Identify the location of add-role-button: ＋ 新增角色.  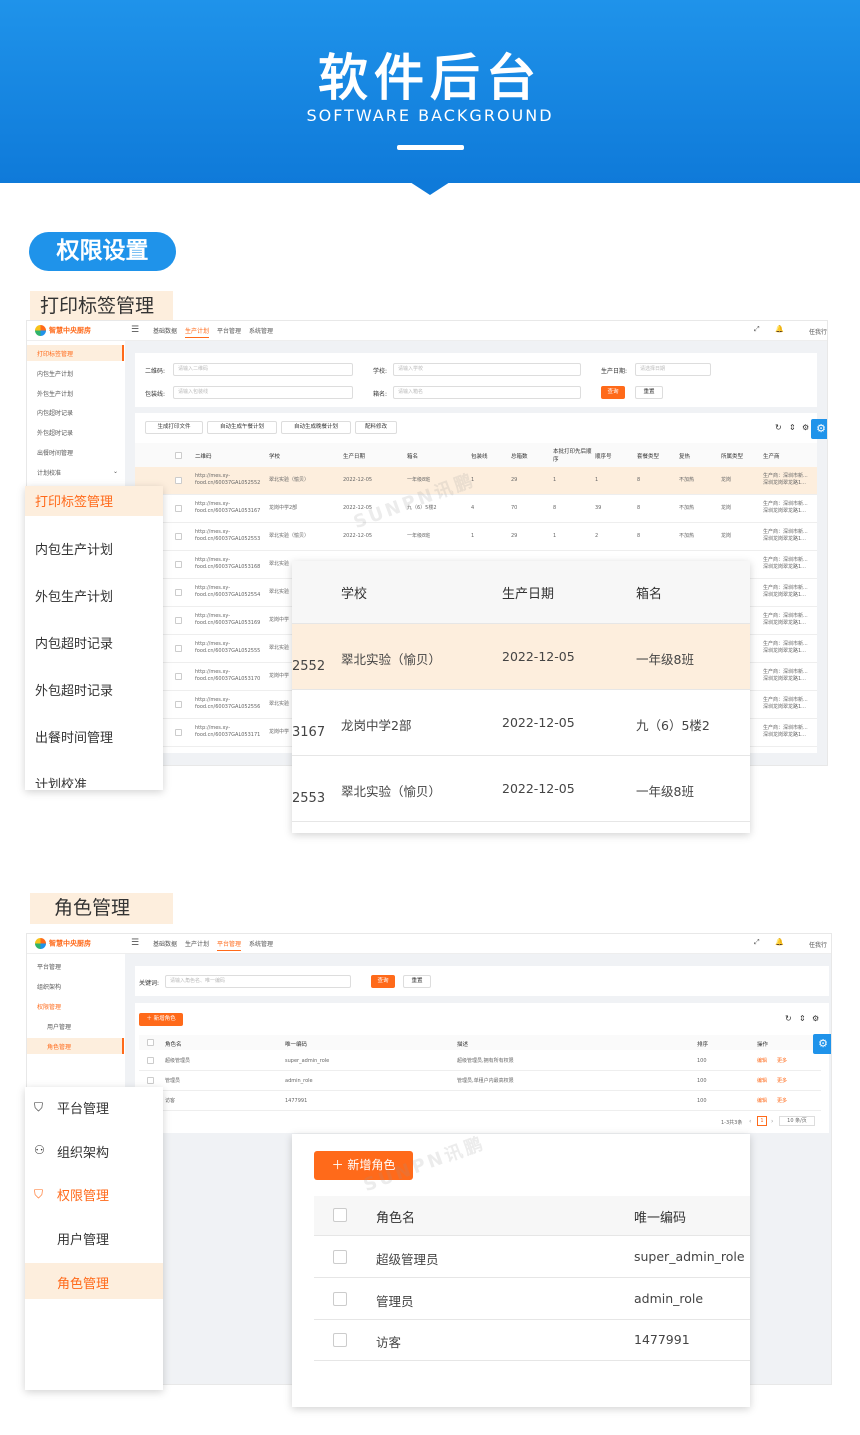
(161, 1019).